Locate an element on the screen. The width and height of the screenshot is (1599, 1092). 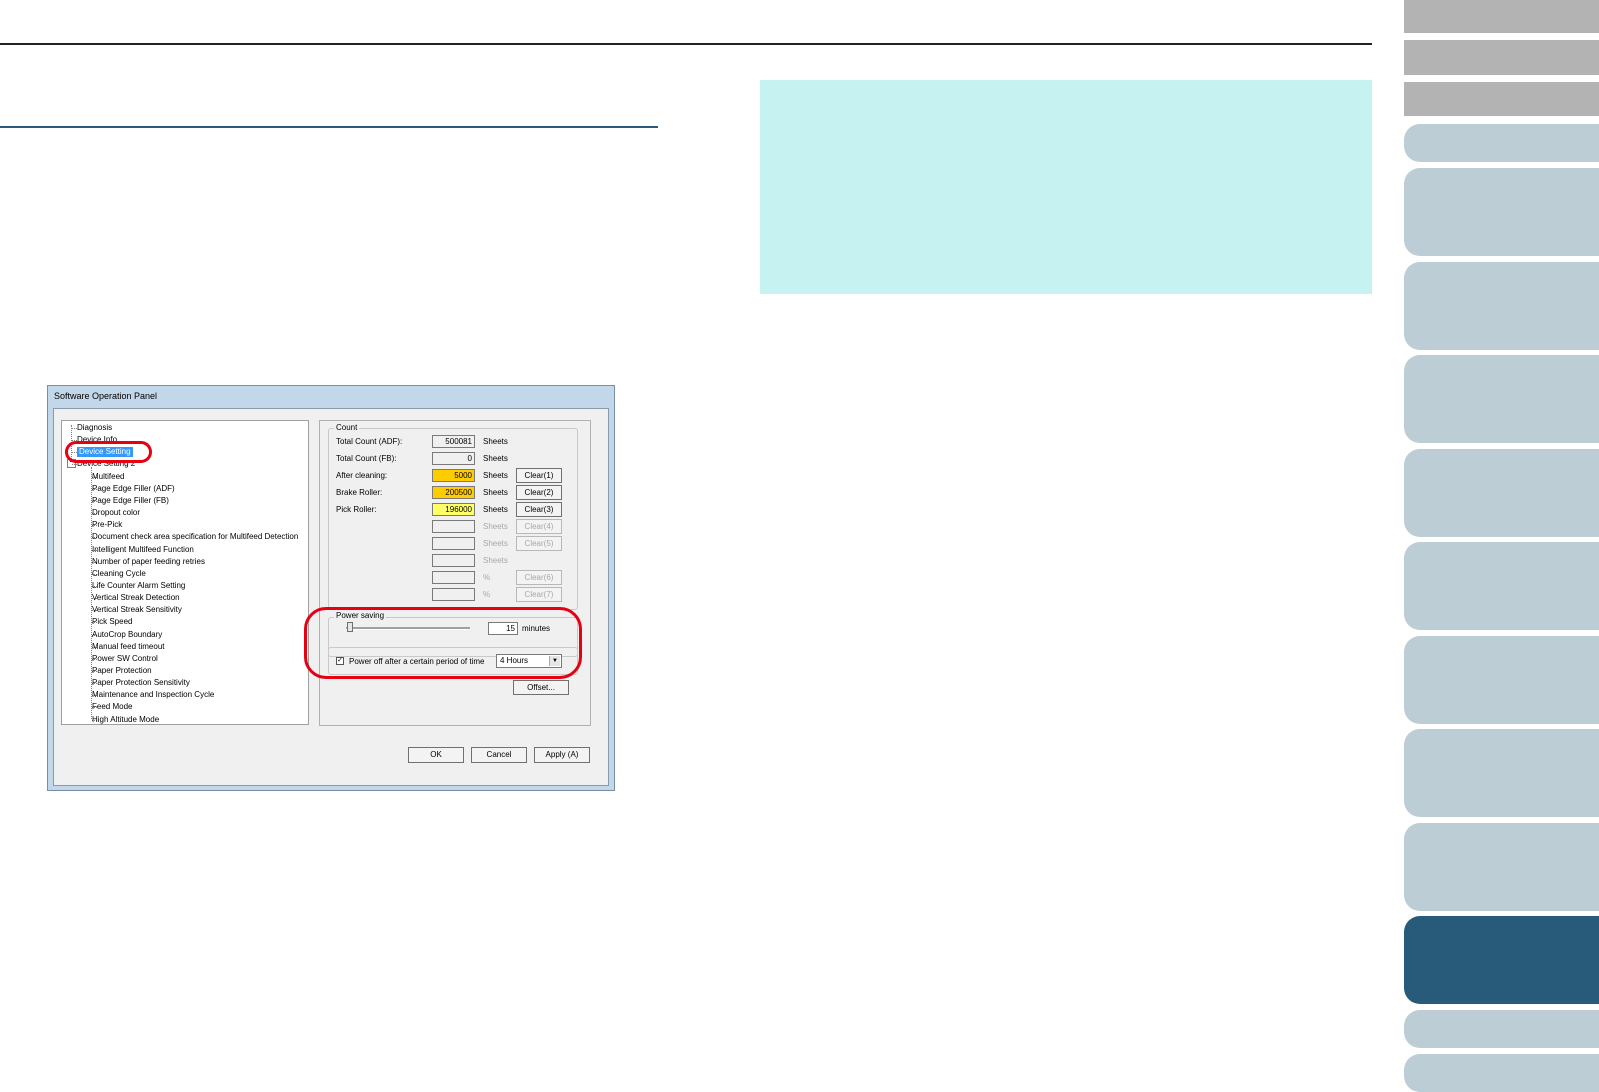
tree-item: Maintenance and Inspection Cycle is located at coordinates (153, 695).